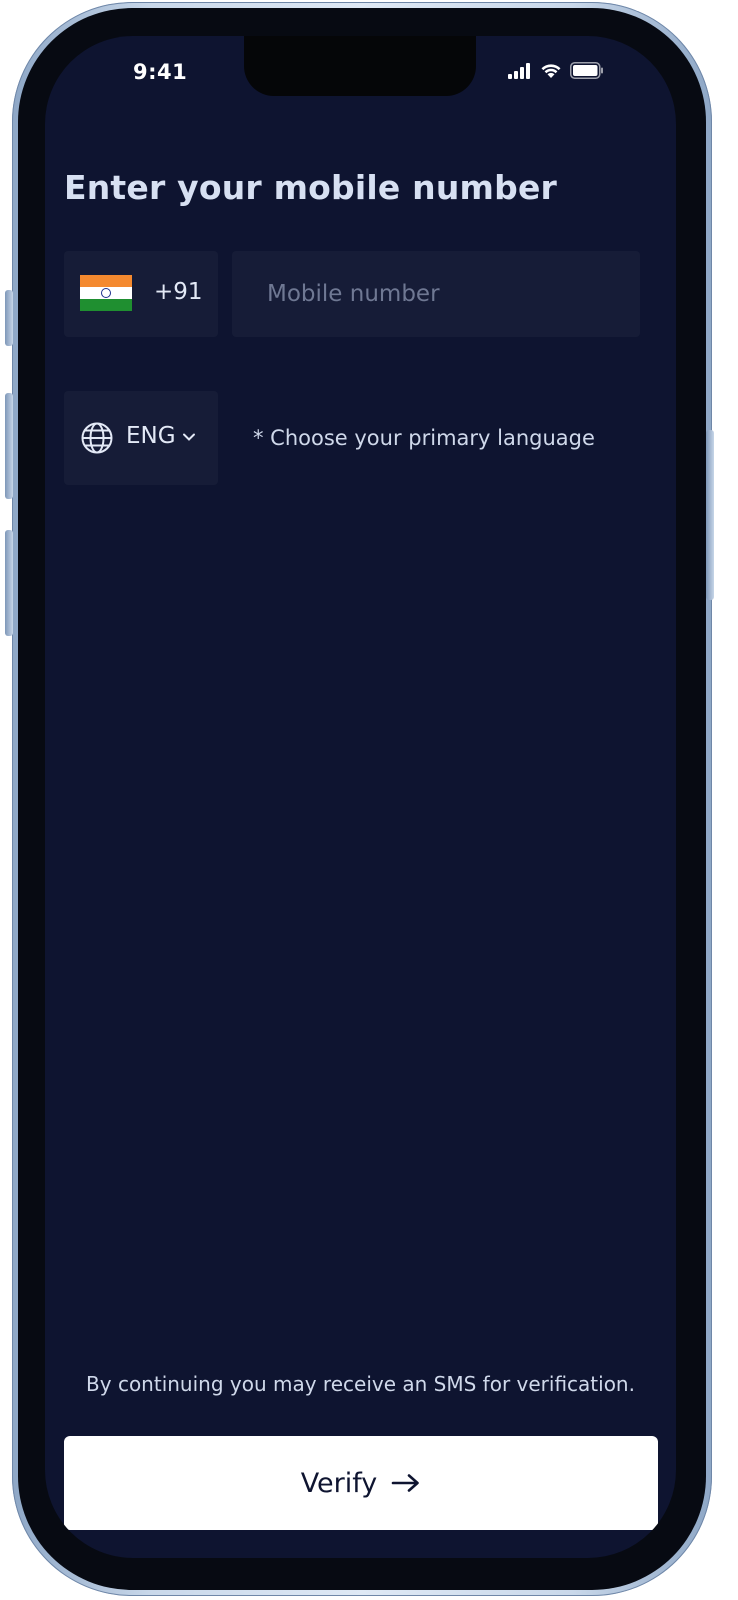 This screenshot has height=1600, width=738. I want to click on verify-button: Verify, so click(361, 1483).